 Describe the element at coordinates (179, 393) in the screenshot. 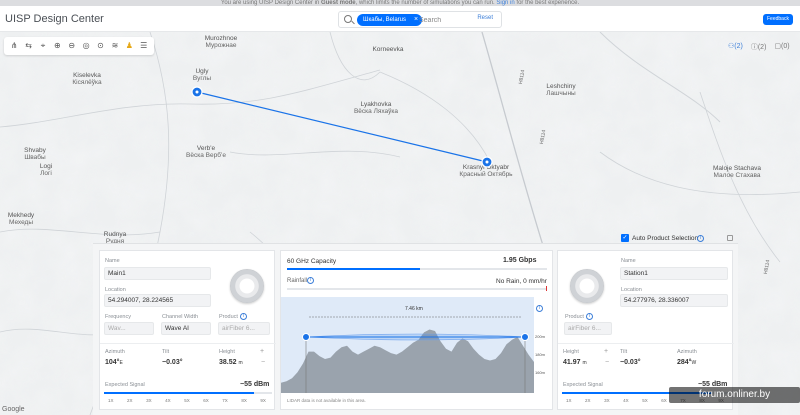

I see `signal-level-bar` at that location.